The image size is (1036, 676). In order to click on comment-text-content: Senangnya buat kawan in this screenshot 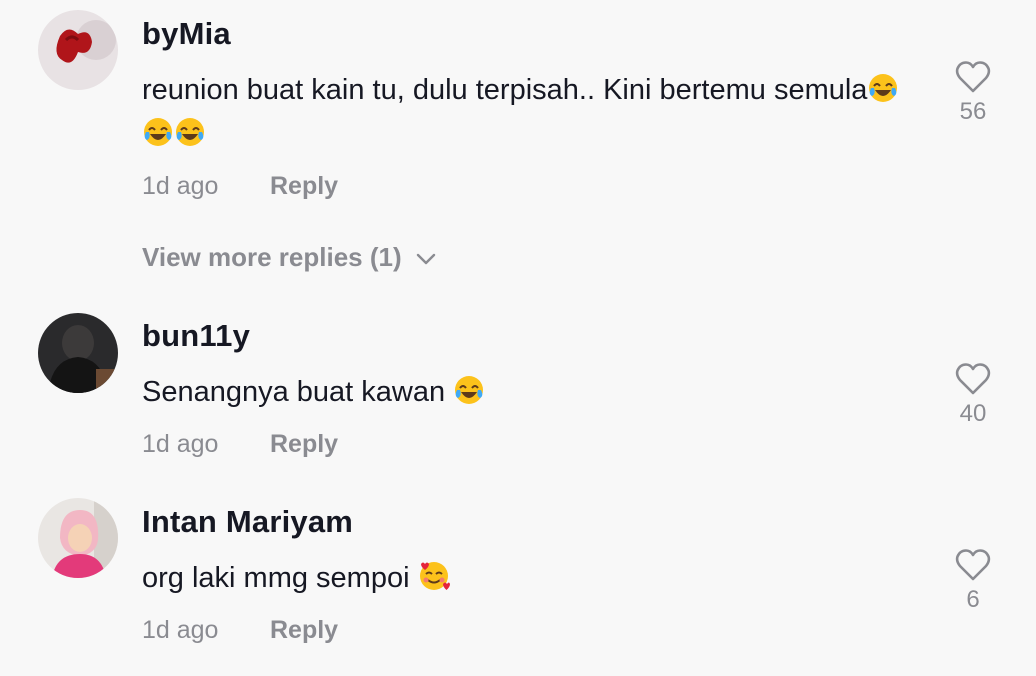, I will do `click(298, 392)`.